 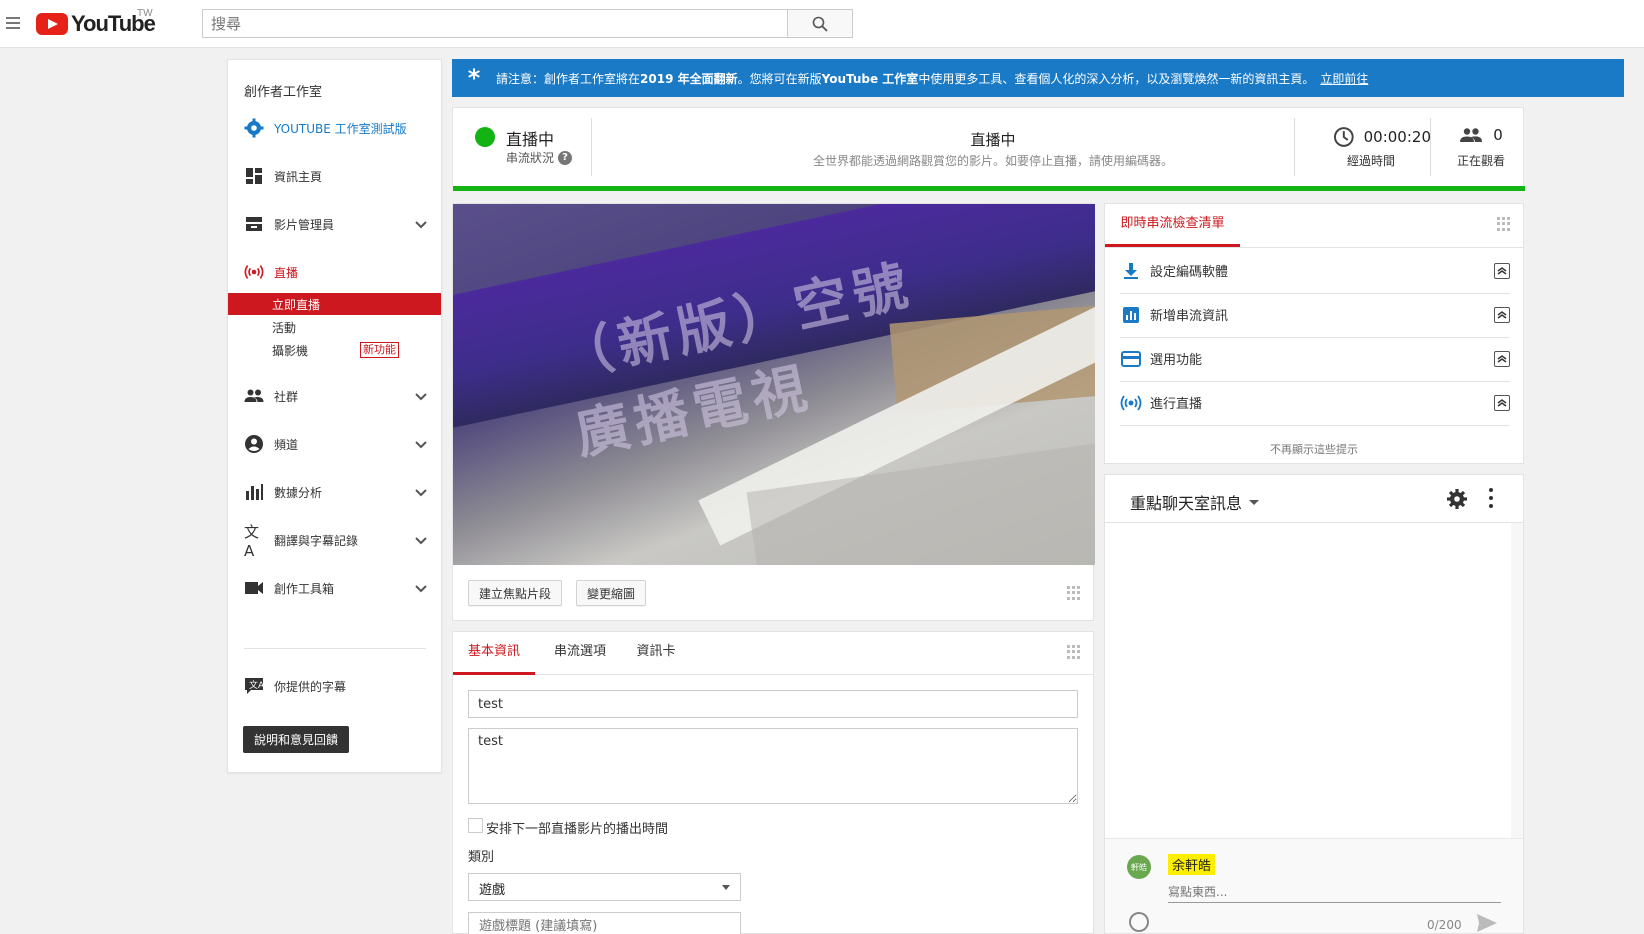 I want to click on concurrent-viewers: 0, so click(x=1481, y=135).